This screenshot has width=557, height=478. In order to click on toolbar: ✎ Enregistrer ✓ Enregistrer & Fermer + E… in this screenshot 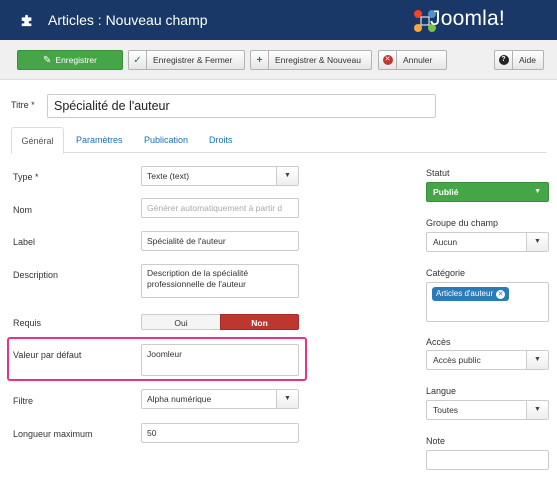, I will do `click(278, 60)`.